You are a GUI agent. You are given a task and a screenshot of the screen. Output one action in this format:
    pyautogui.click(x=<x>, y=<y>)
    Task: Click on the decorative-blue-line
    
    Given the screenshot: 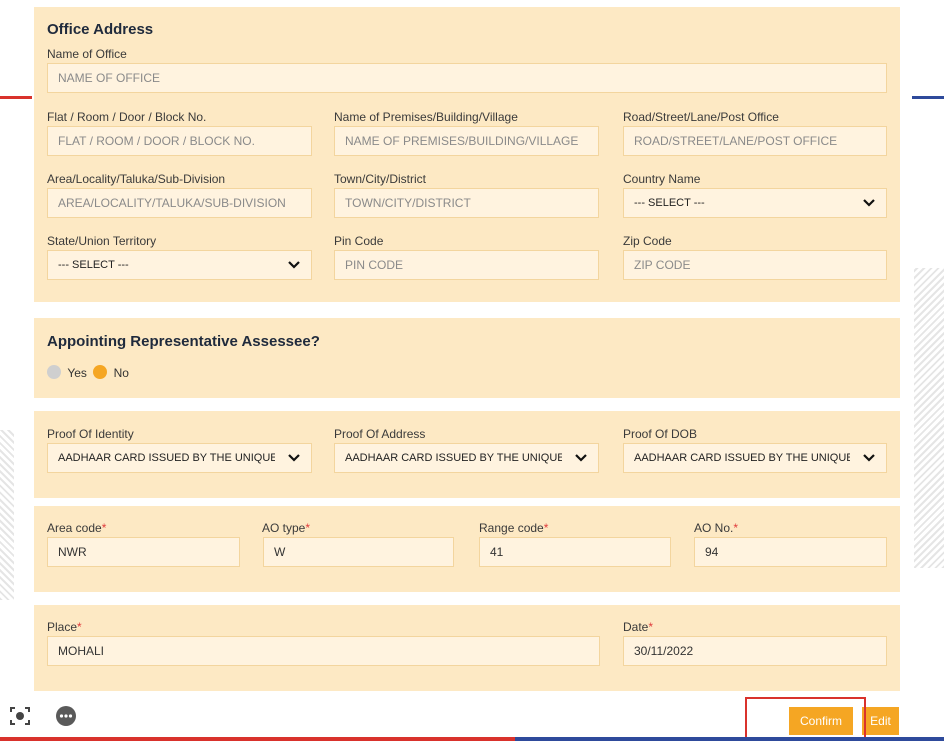 What is the action you would take?
    pyautogui.click(x=928, y=97)
    